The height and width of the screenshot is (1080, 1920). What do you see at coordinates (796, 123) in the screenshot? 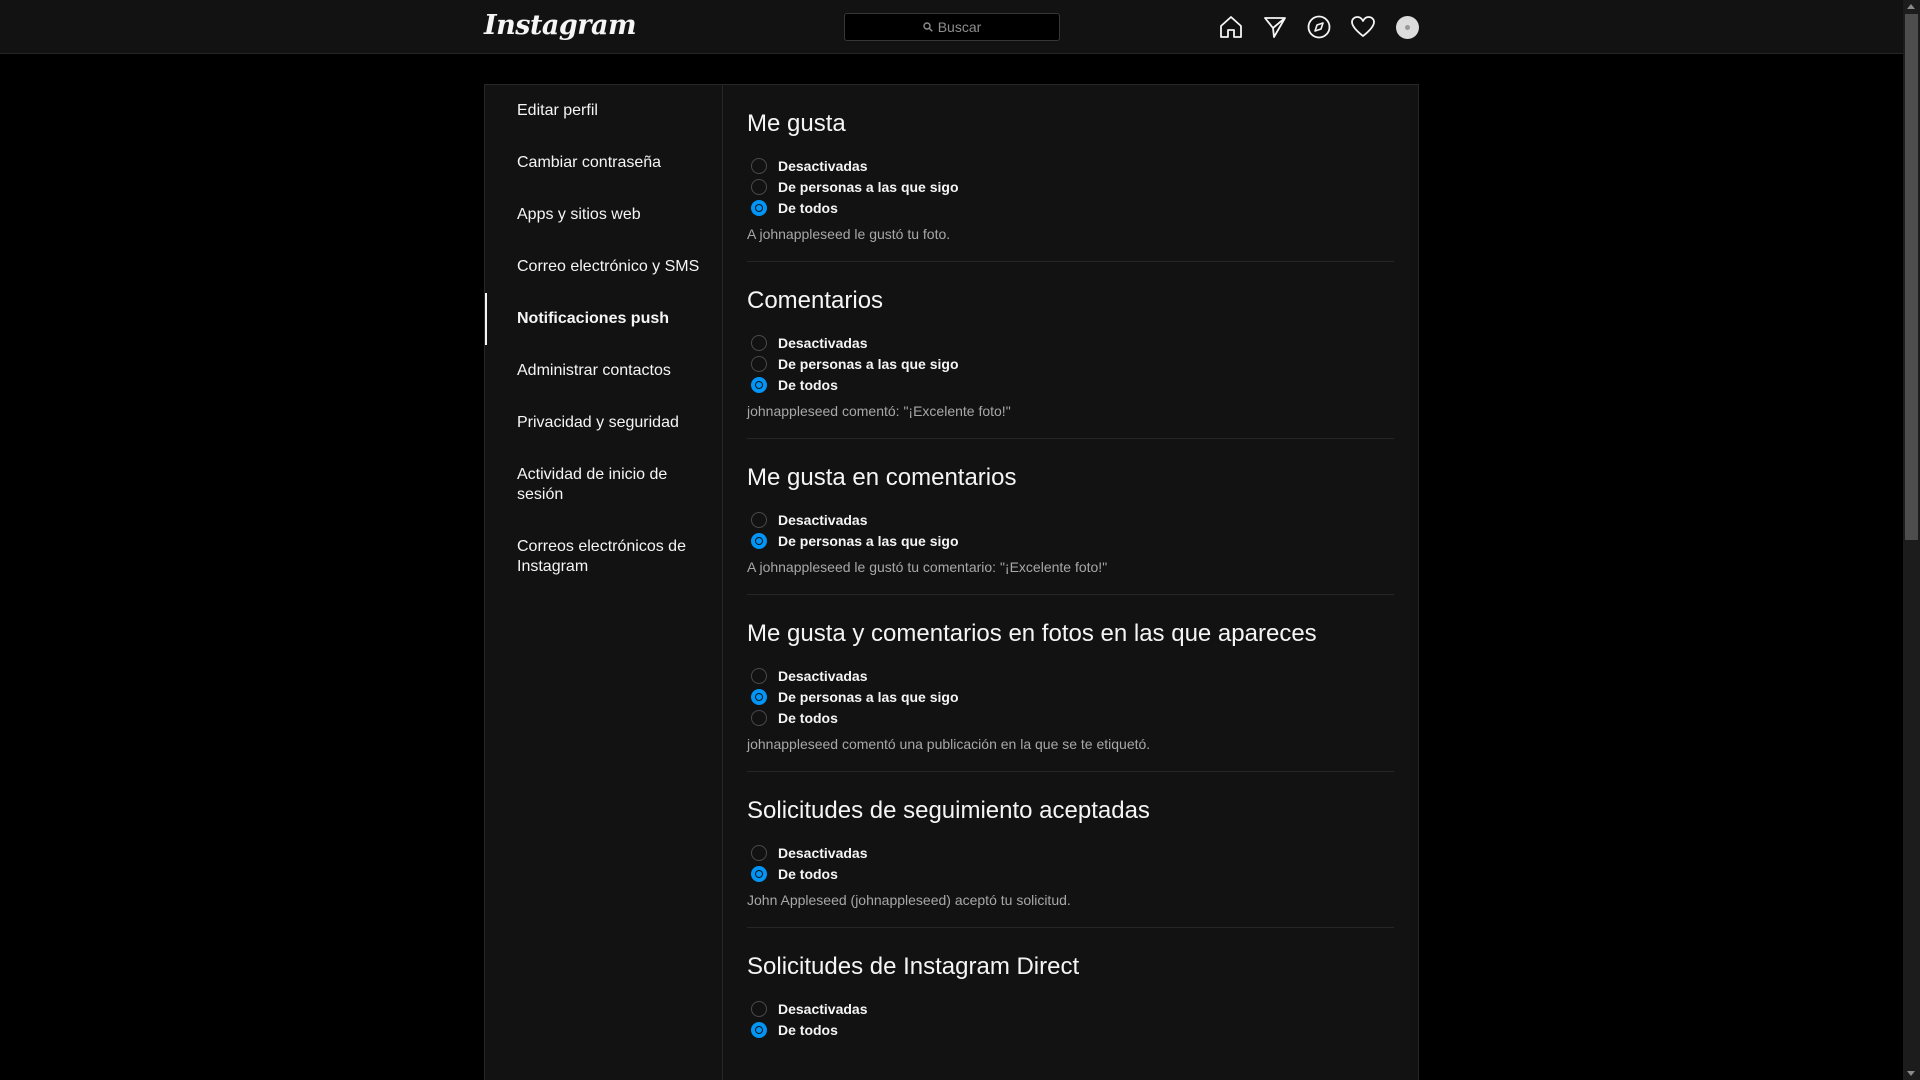
I see `section-title: Me gusta` at bounding box center [796, 123].